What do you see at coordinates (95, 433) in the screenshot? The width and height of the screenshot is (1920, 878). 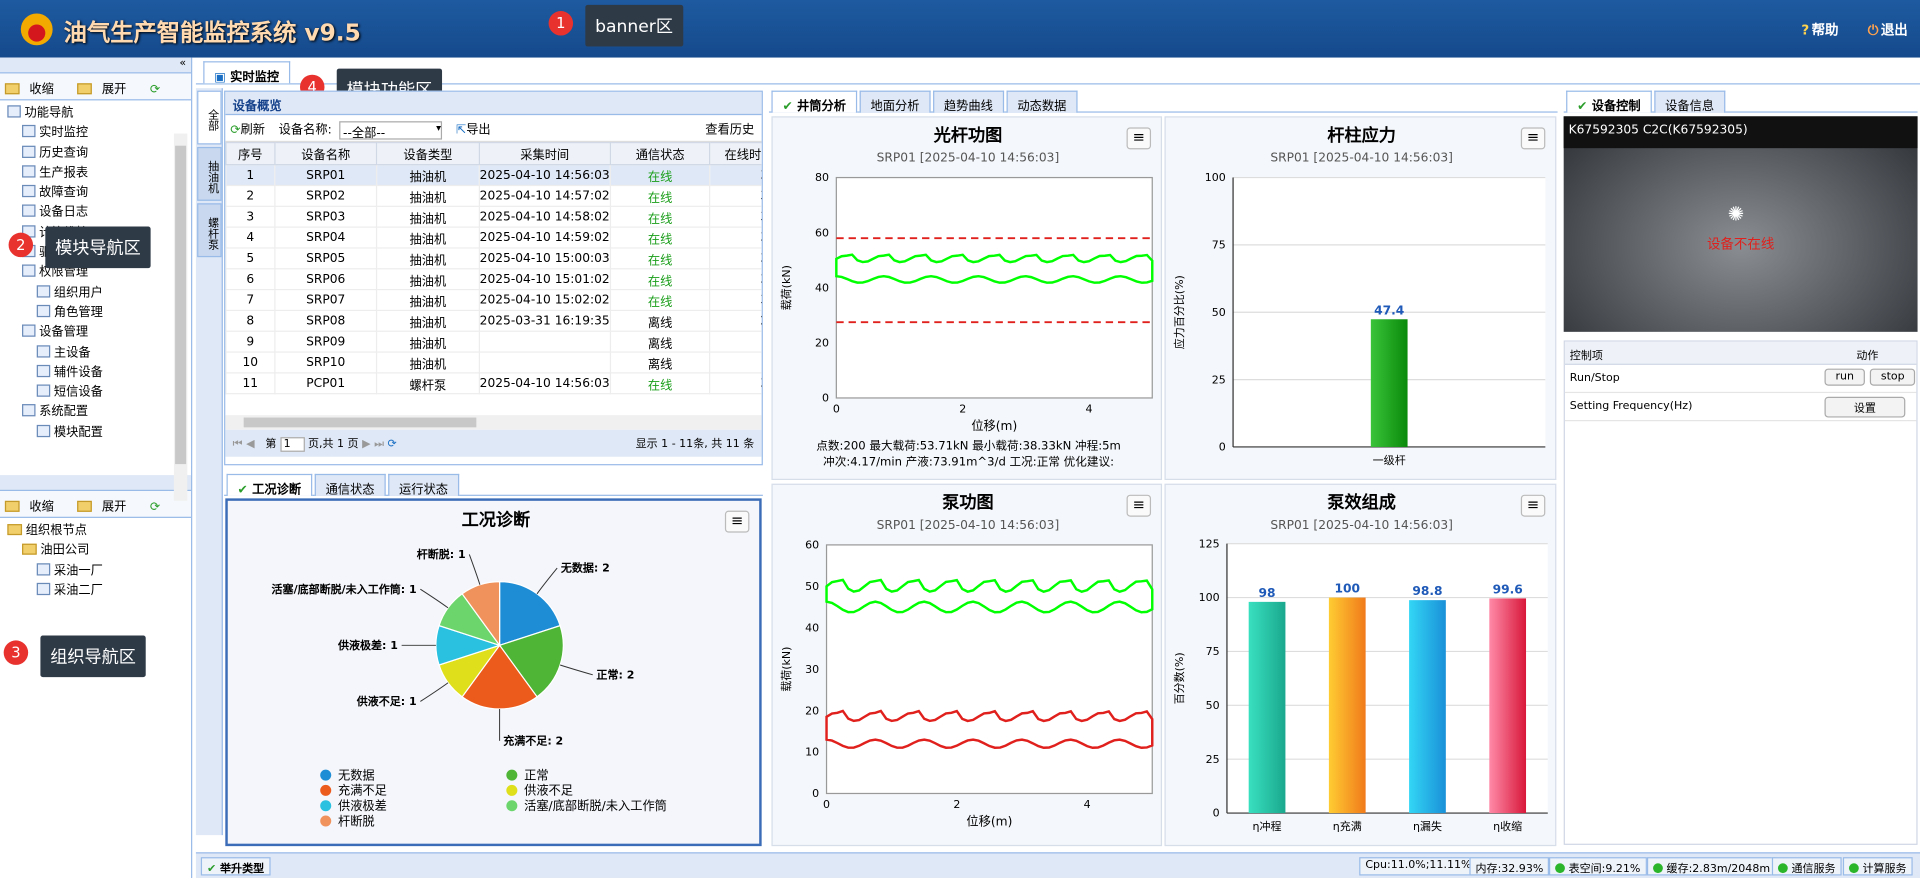 I see `tree-item: 模块配置` at bounding box center [95, 433].